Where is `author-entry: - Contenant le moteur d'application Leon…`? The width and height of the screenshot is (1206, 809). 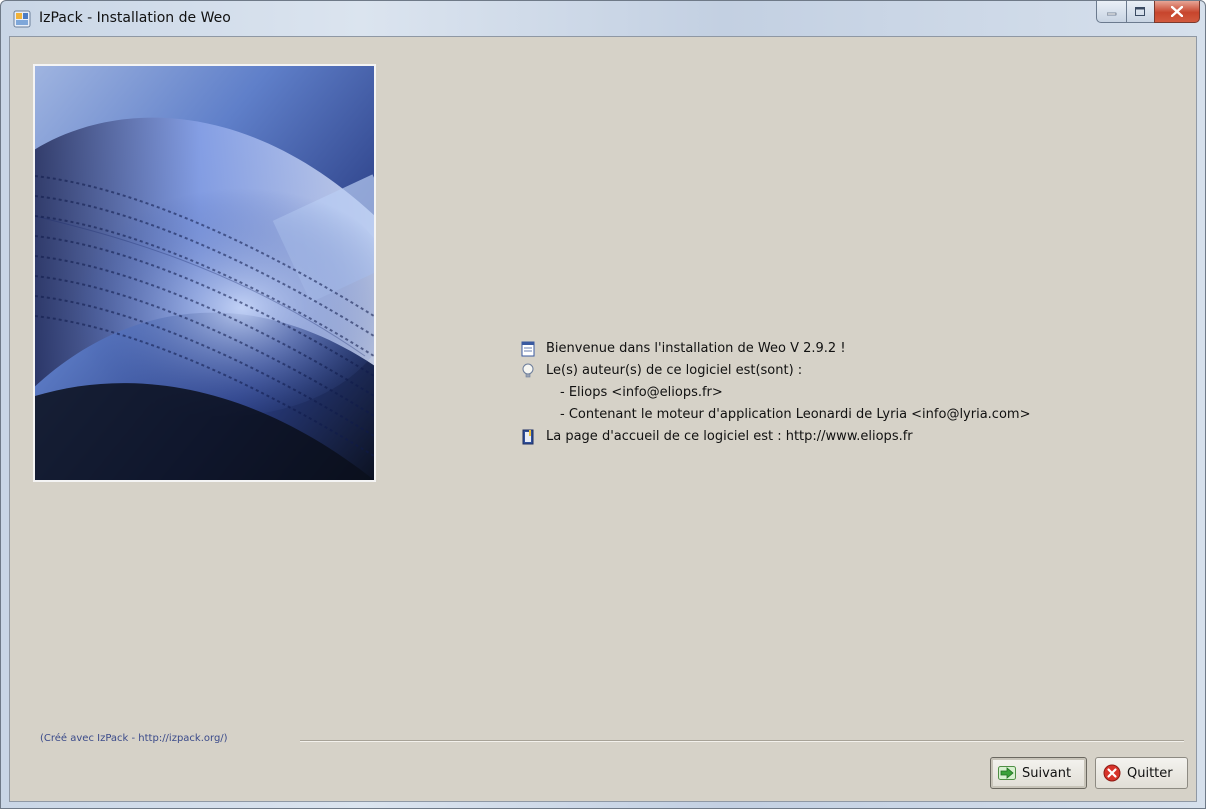
author-entry: - Contenant le moteur d'application Leon… is located at coordinates (795, 414).